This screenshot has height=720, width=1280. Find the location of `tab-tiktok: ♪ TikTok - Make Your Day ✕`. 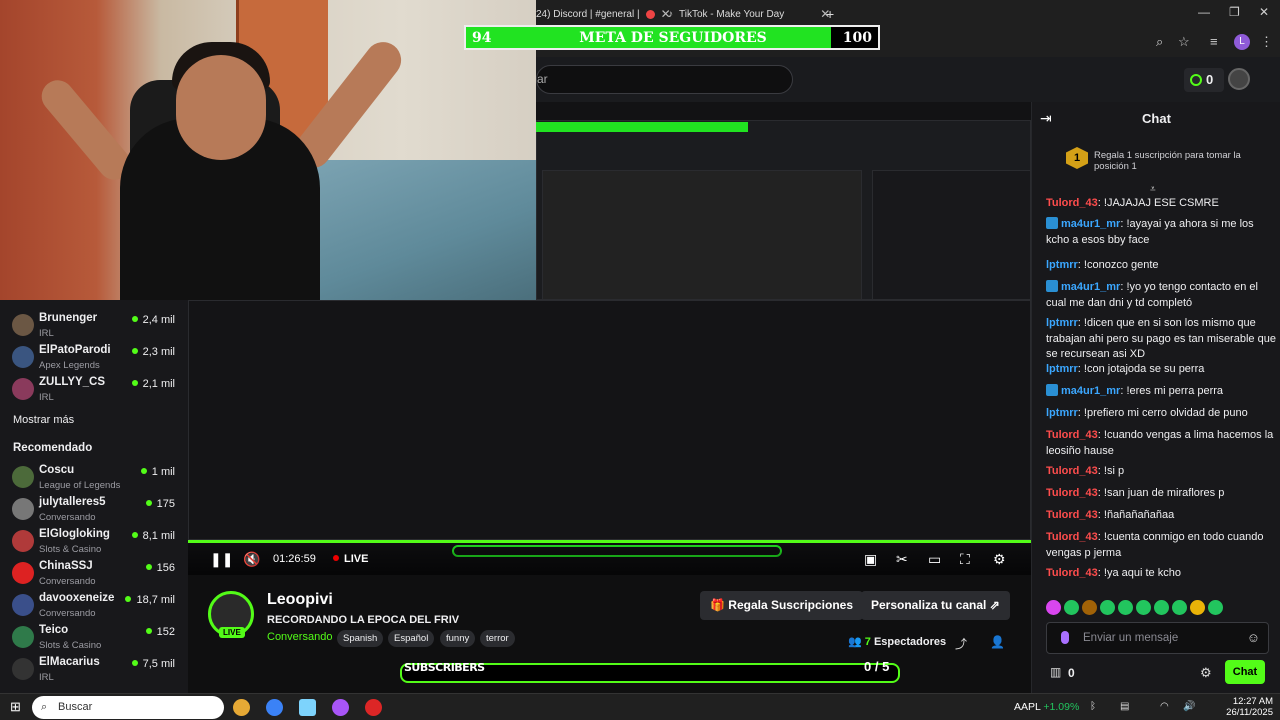

tab-tiktok: ♪ TikTok - Make Your Day ✕ is located at coordinates (749, 14).